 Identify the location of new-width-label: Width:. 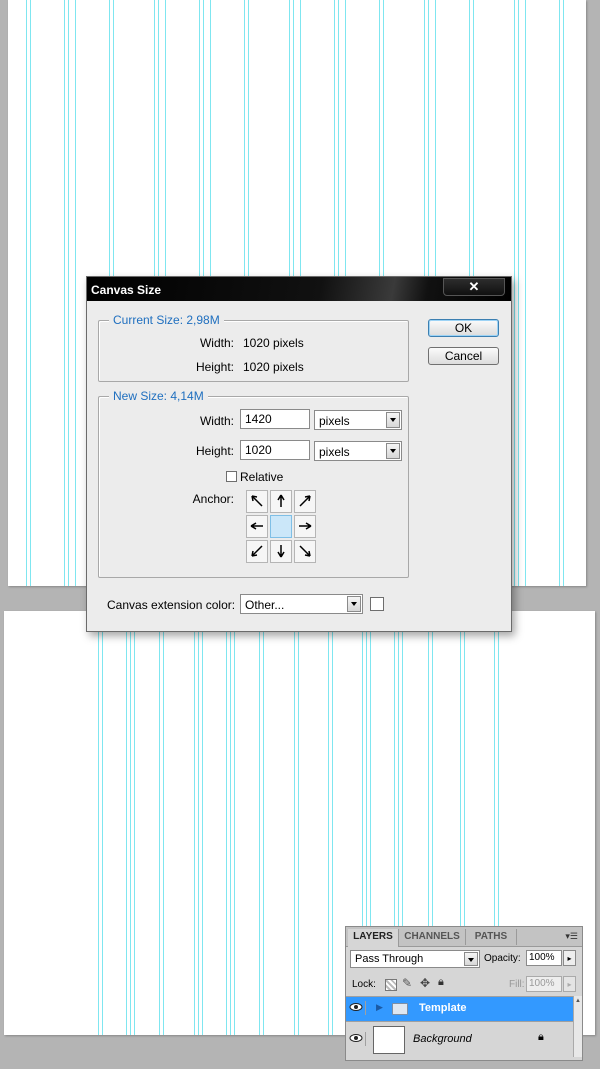
(216, 421).